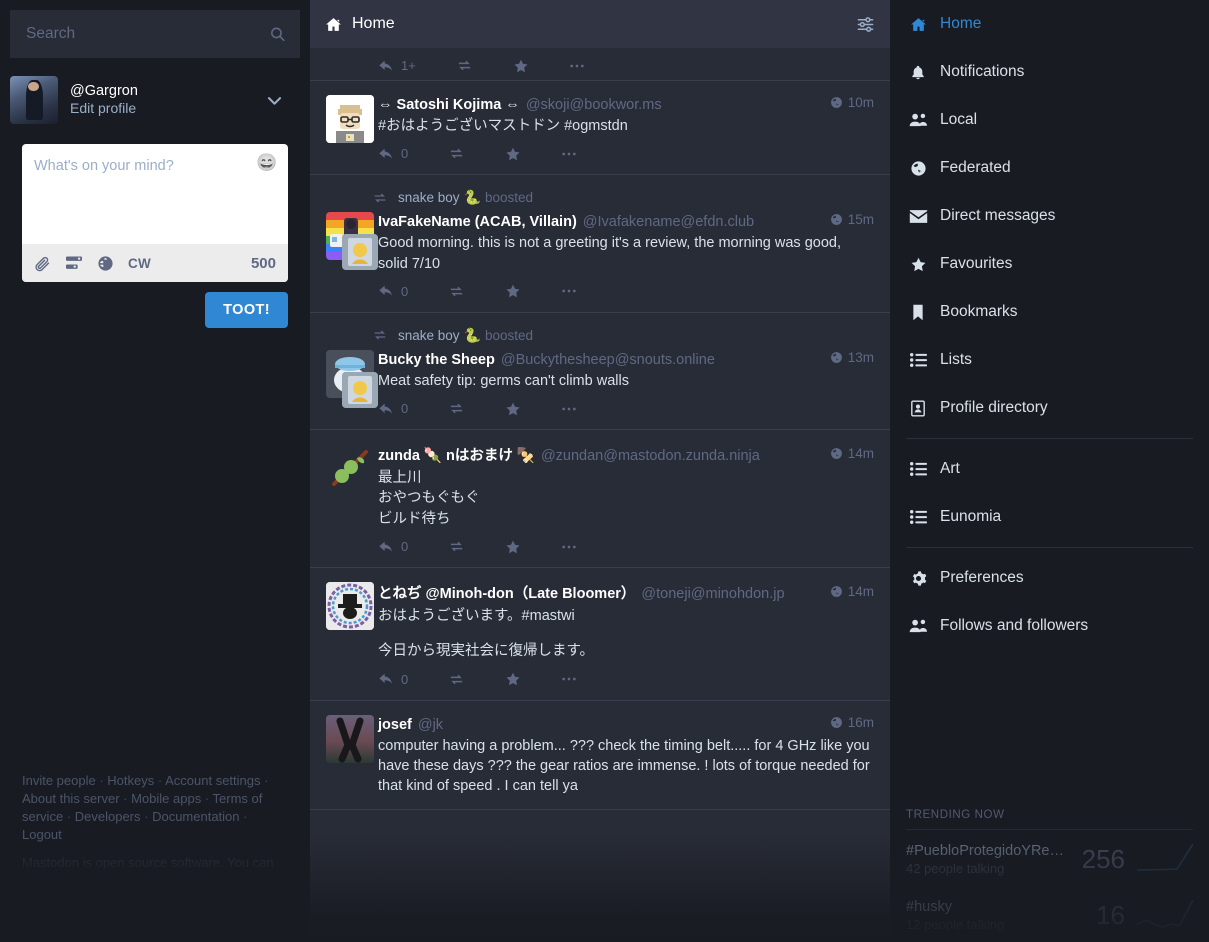 The width and height of the screenshot is (1209, 942). I want to click on add-poll-icon, so click(74, 263).